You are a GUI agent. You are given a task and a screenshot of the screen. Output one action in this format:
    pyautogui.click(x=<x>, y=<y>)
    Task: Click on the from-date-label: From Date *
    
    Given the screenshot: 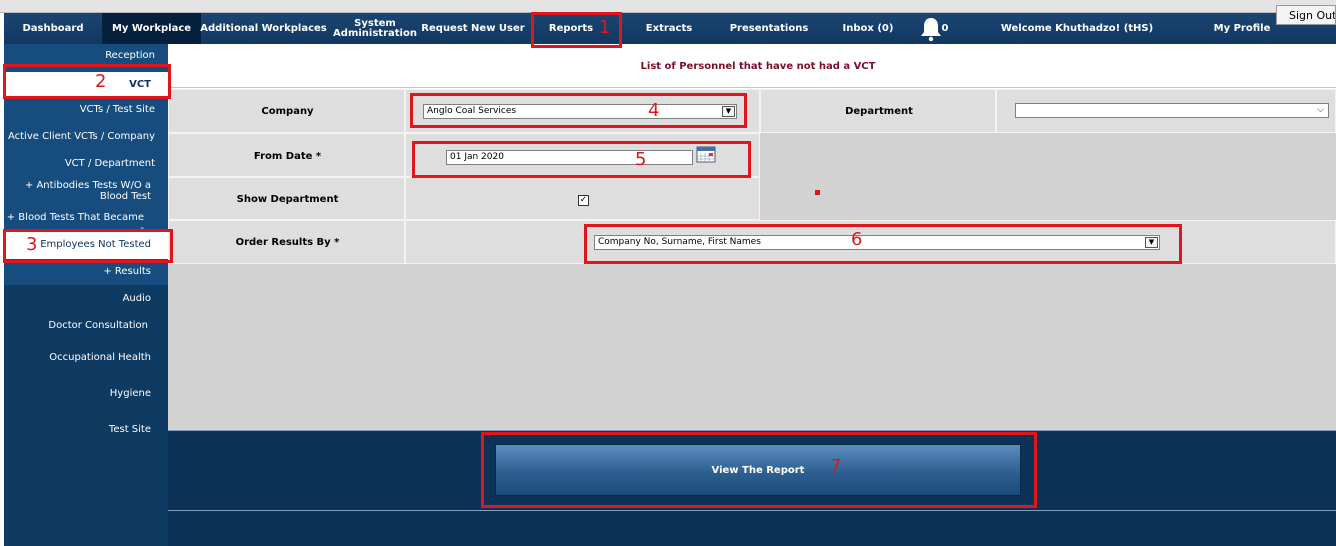 What is the action you would take?
    pyautogui.click(x=287, y=156)
    